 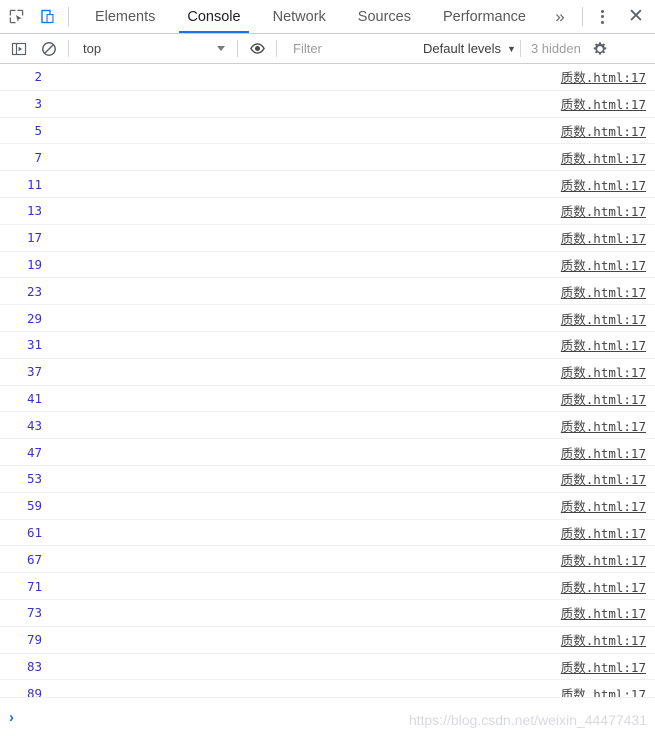 What do you see at coordinates (48, 16) in the screenshot?
I see `device-toolbar-icon` at bounding box center [48, 16].